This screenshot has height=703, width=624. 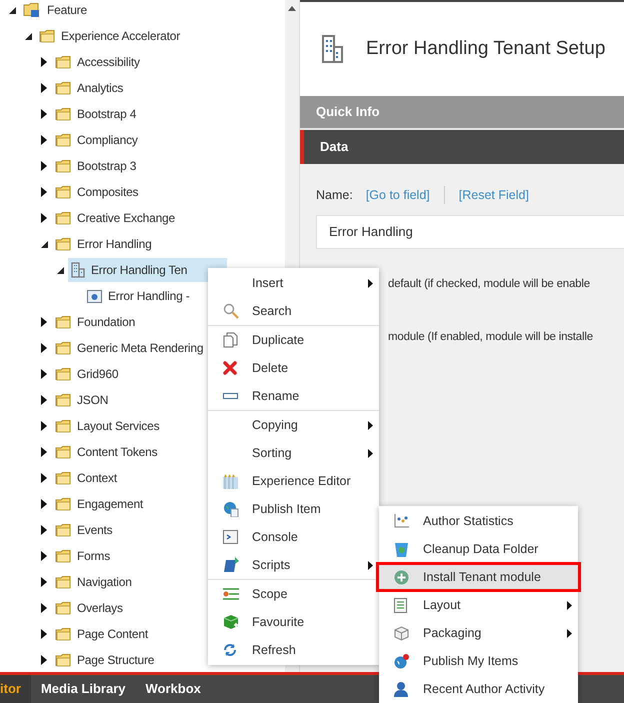 I want to click on menu-item: Publish Item, so click(x=293, y=509).